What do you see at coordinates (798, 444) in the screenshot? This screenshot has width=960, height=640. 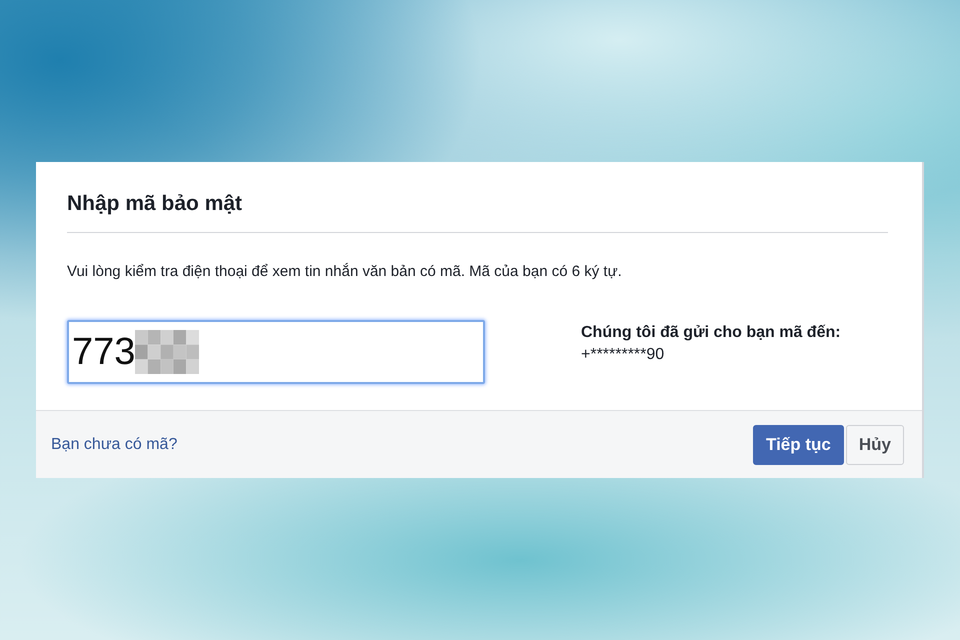 I see `continue-button: Tiếp tục` at bounding box center [798, 444].